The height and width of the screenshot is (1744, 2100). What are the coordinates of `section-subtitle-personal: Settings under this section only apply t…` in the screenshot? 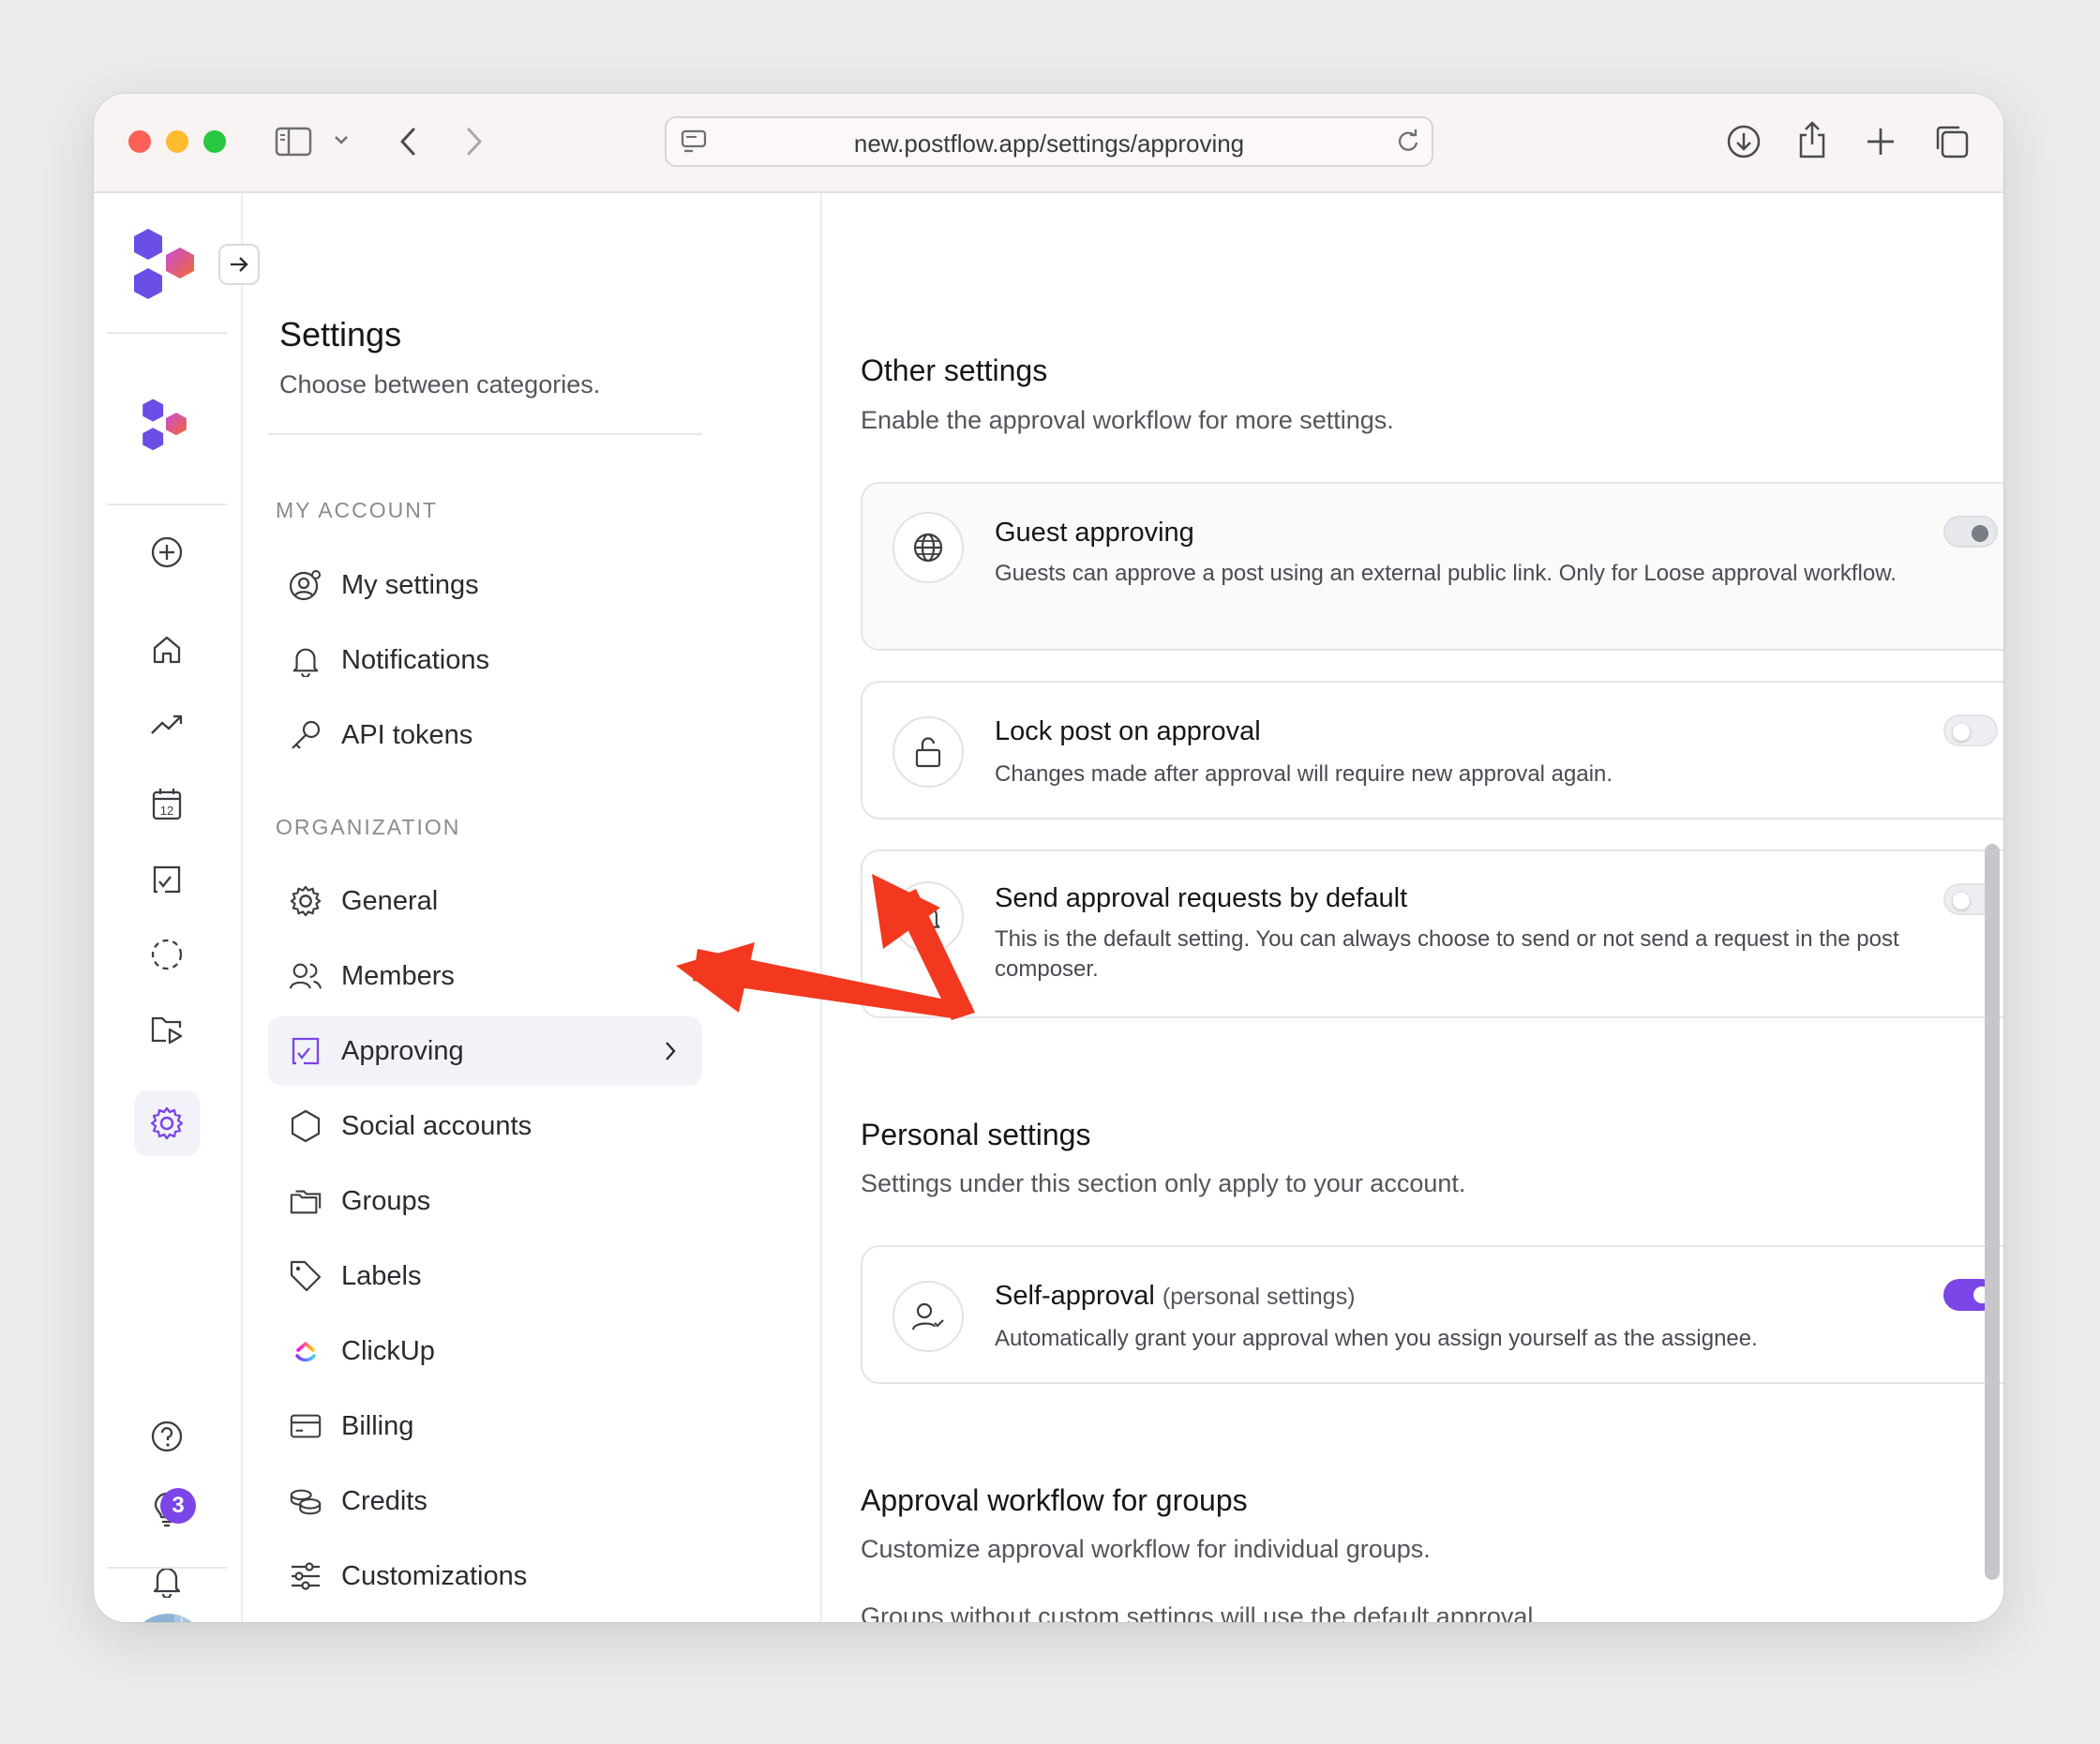 It's located at (1163, 1183).